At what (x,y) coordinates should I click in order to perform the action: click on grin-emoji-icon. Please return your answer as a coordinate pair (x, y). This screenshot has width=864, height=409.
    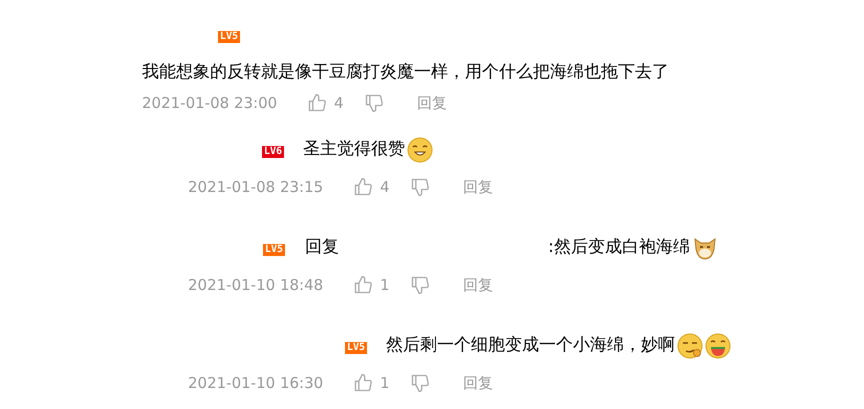
    Looking at the image, I should click on (420, 150).